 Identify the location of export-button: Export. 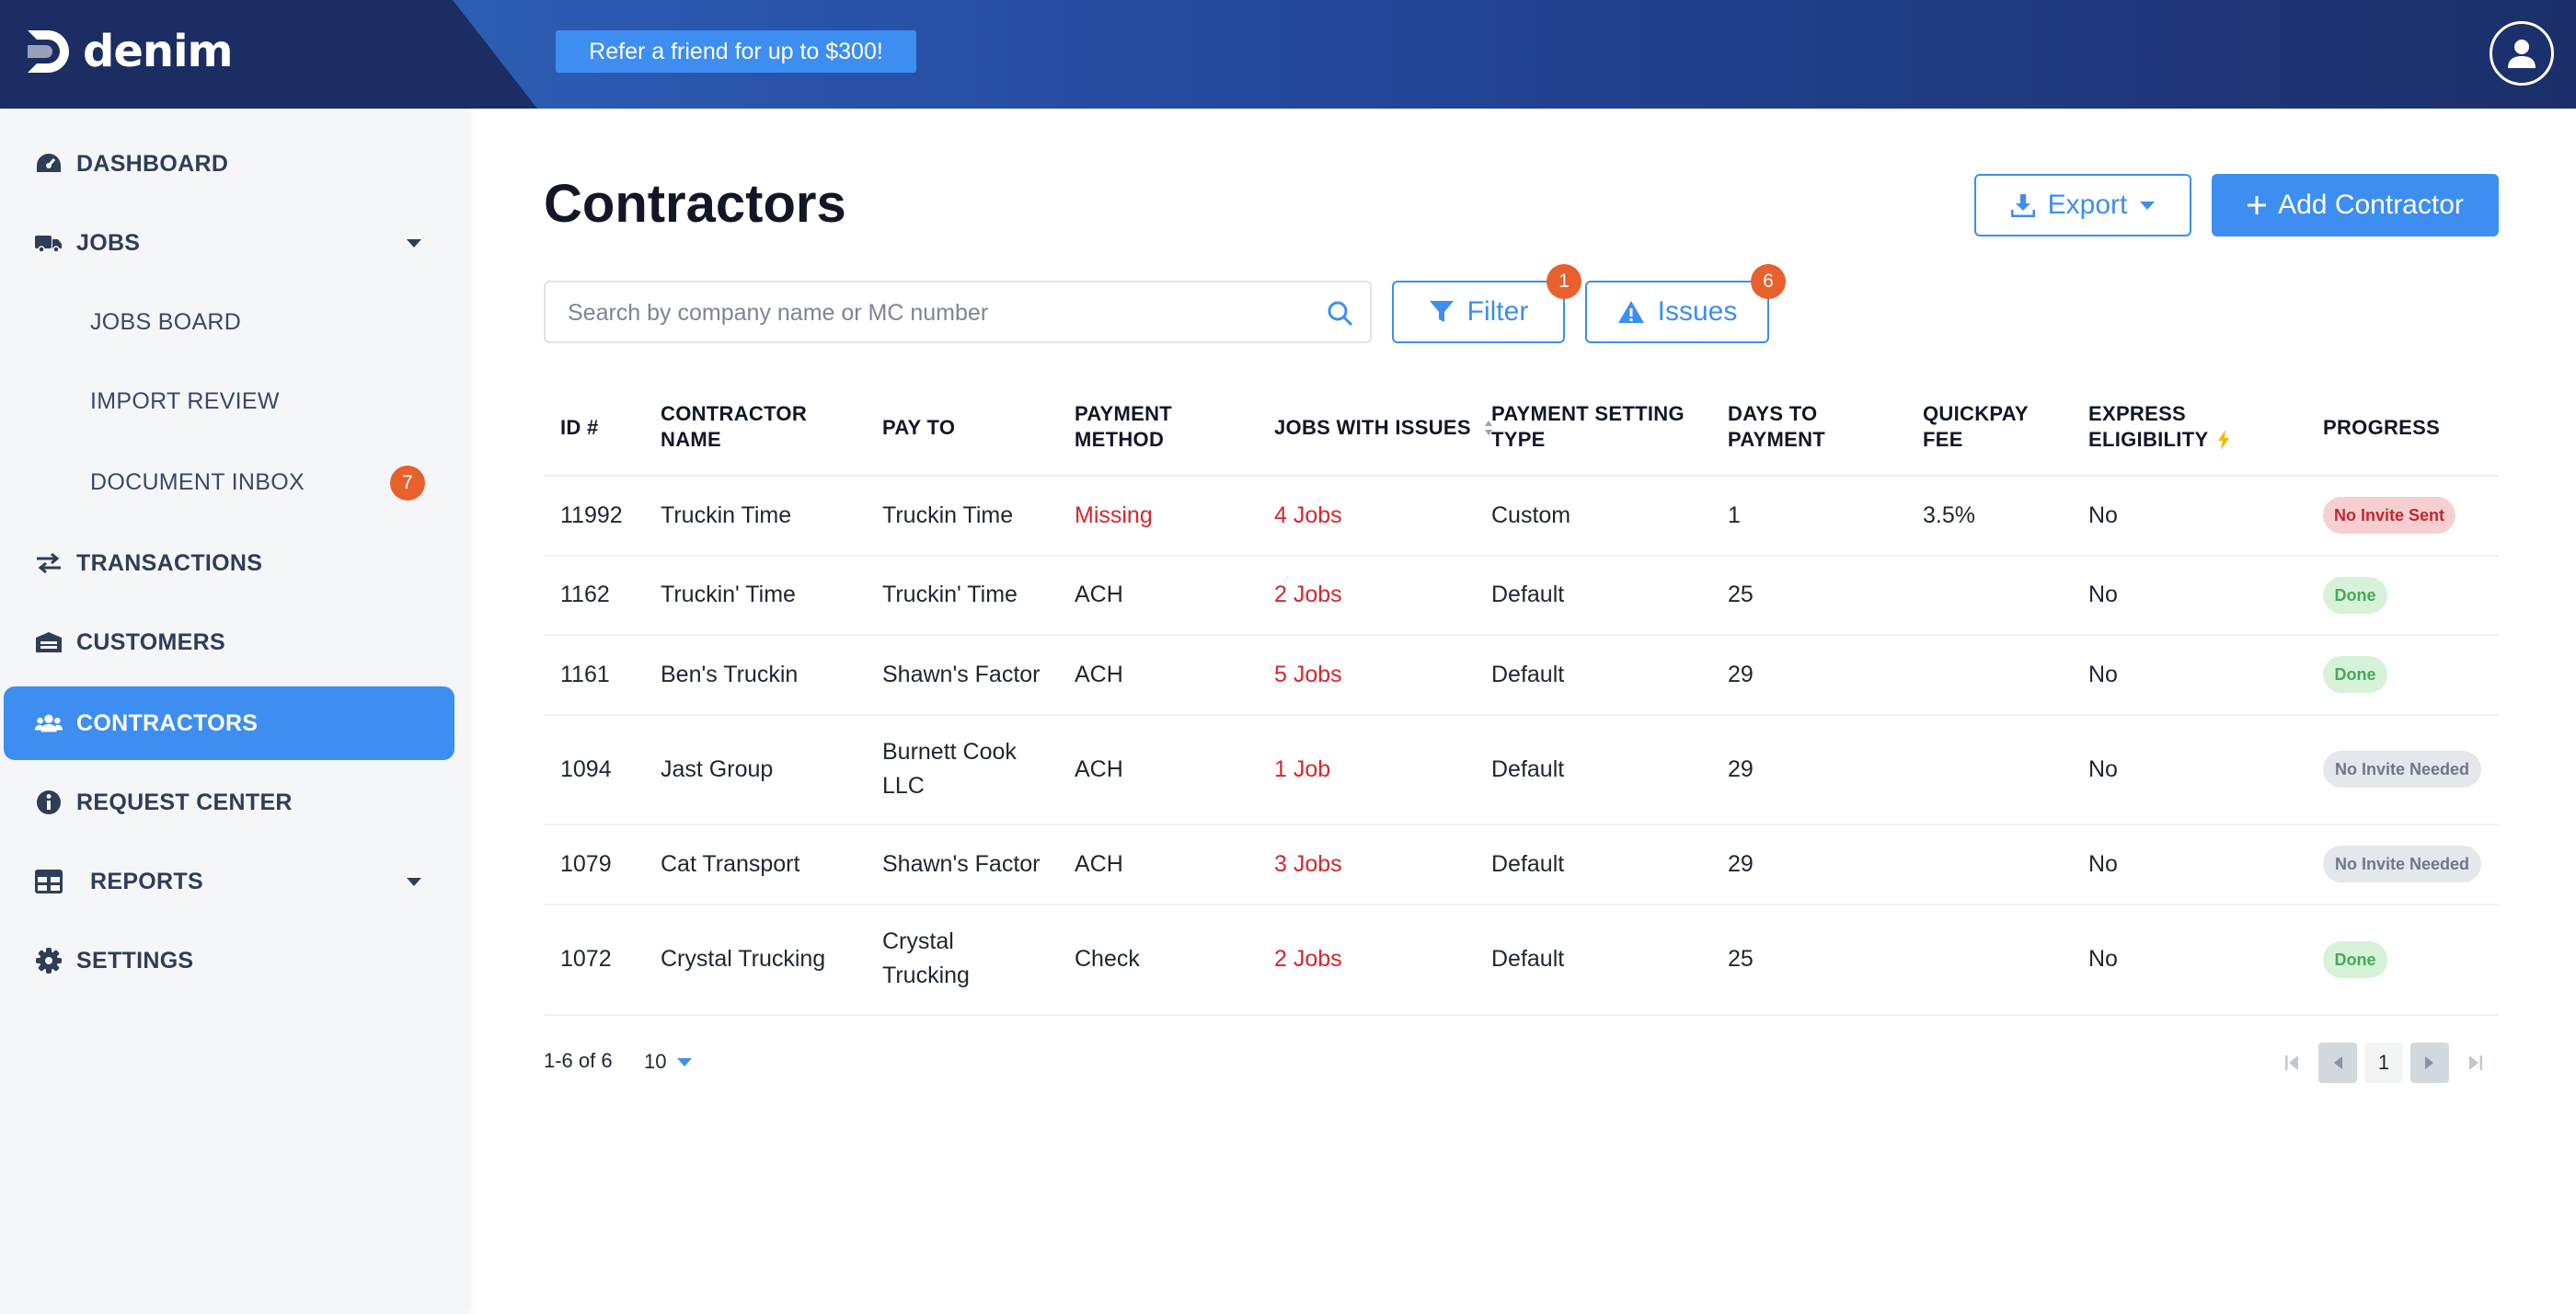
(2082, 205).